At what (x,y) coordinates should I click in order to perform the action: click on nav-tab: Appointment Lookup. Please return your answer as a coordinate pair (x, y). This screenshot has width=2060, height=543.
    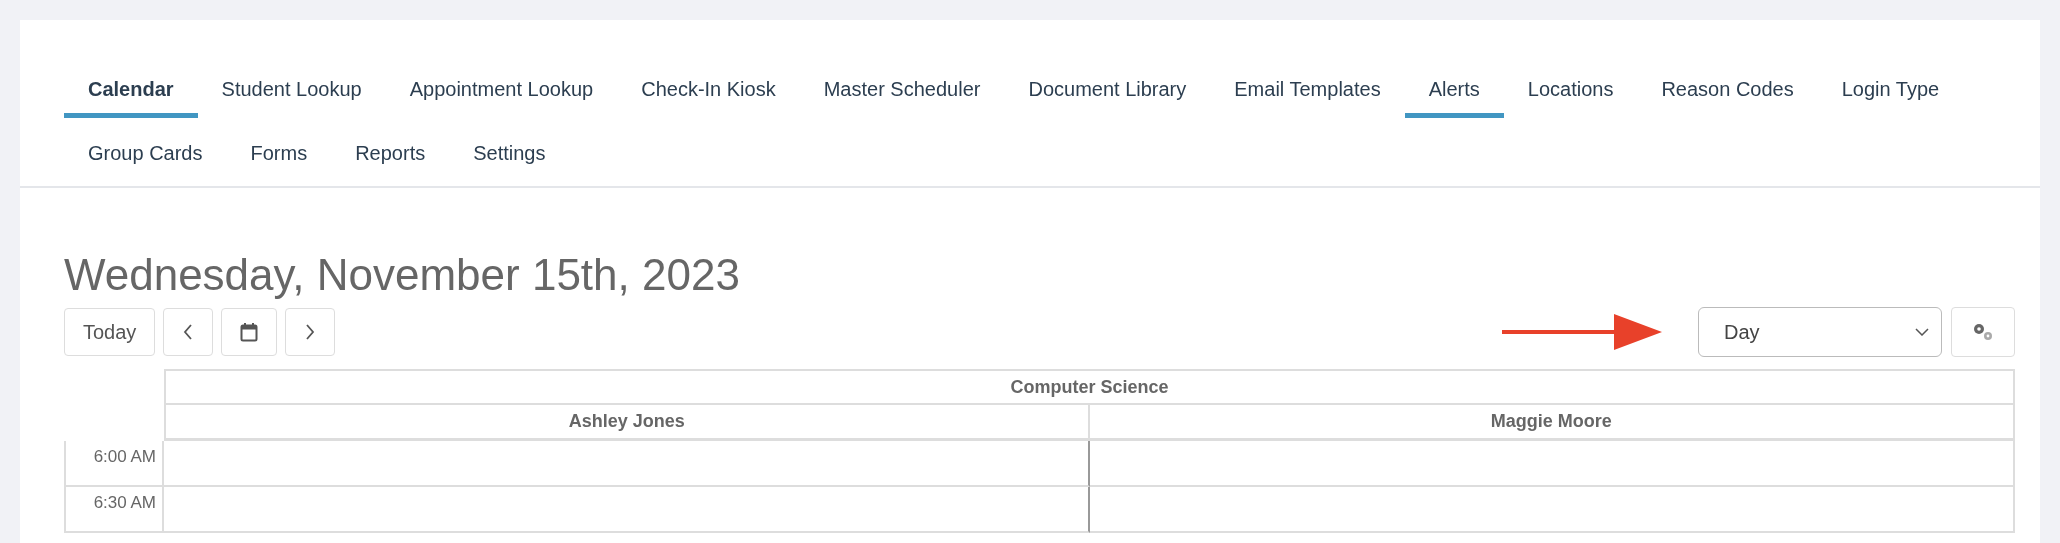
    Looking at the image, I should click on (501, 91).